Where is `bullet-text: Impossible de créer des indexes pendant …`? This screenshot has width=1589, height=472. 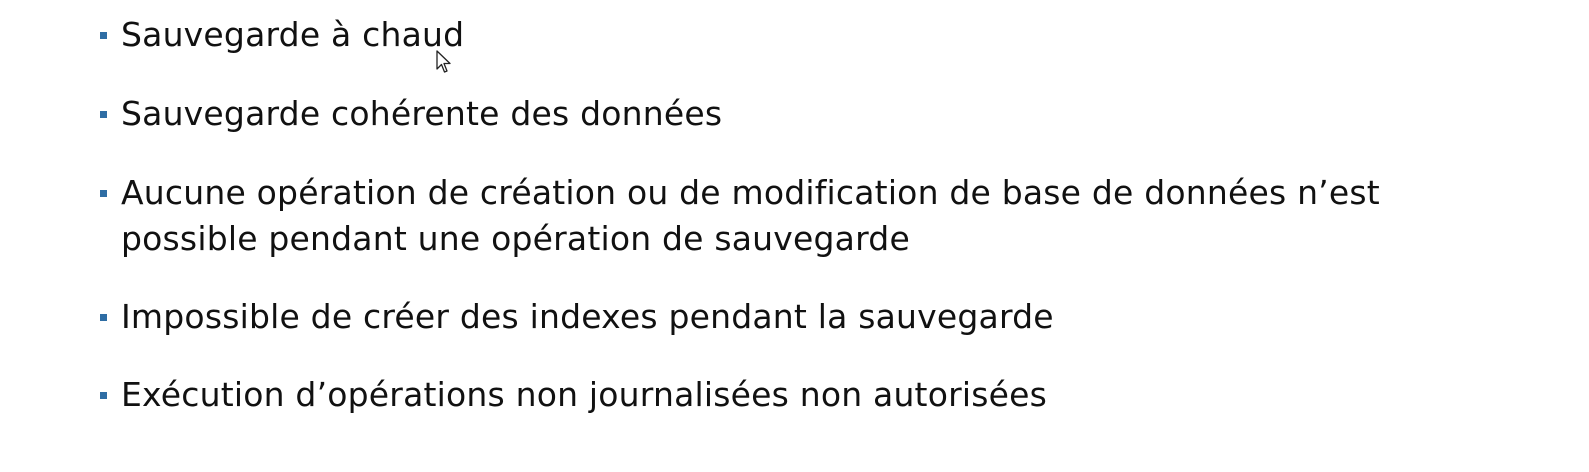
bullet-text: Impossible de créer des indexes pendant … is located at coordinates (587, 316).